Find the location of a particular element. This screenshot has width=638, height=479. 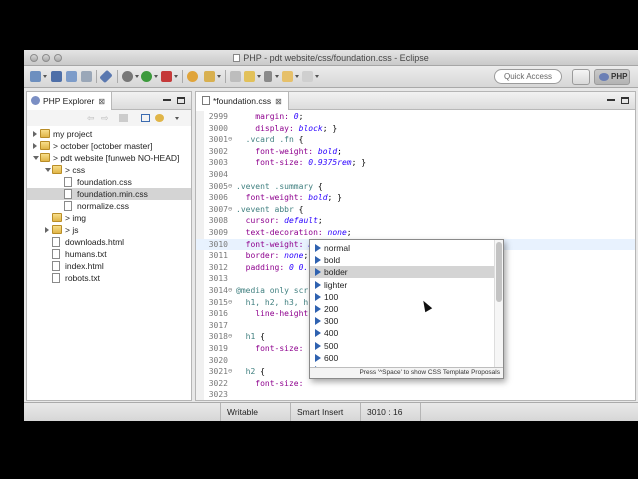

editor-tab-foundation-css: *foundation.css ⊠ is located at coordinates (242, 101).